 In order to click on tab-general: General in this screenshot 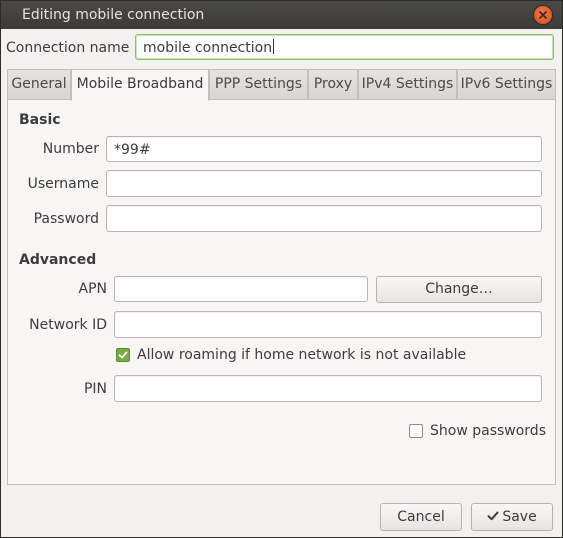, I will do `click(39, 84)`.